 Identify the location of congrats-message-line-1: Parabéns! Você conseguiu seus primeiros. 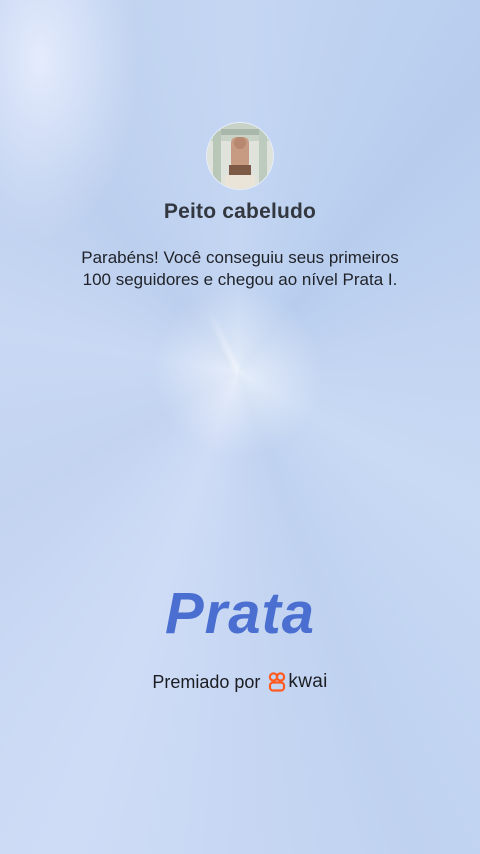
(240, 257).